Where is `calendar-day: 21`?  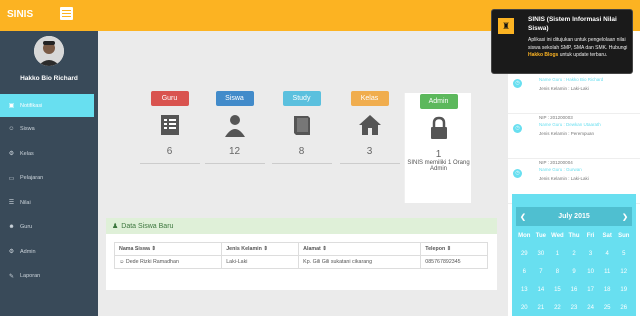
calendar-day: 21 is located at coordinates (541, 308).